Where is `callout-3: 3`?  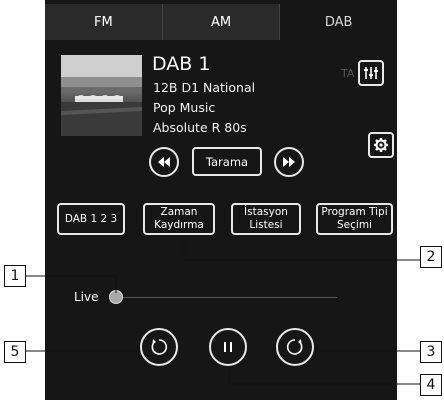
callout-3: 3 is located at coordinates (431, 352).